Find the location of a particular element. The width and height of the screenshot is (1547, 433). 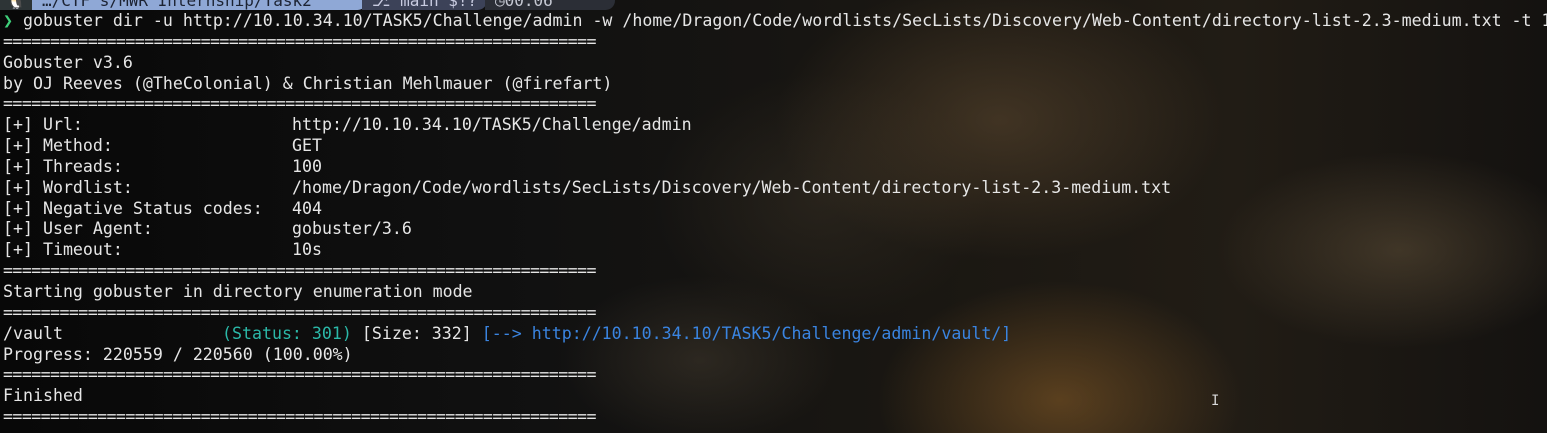

git-branch-icon: ⎇ is located at coordinates (386, 5).